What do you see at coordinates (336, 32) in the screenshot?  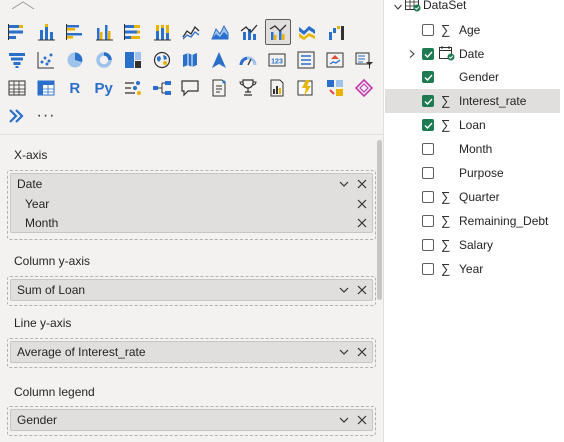 I see `waterfall-chart-icon` at bounding box center [336, 32].